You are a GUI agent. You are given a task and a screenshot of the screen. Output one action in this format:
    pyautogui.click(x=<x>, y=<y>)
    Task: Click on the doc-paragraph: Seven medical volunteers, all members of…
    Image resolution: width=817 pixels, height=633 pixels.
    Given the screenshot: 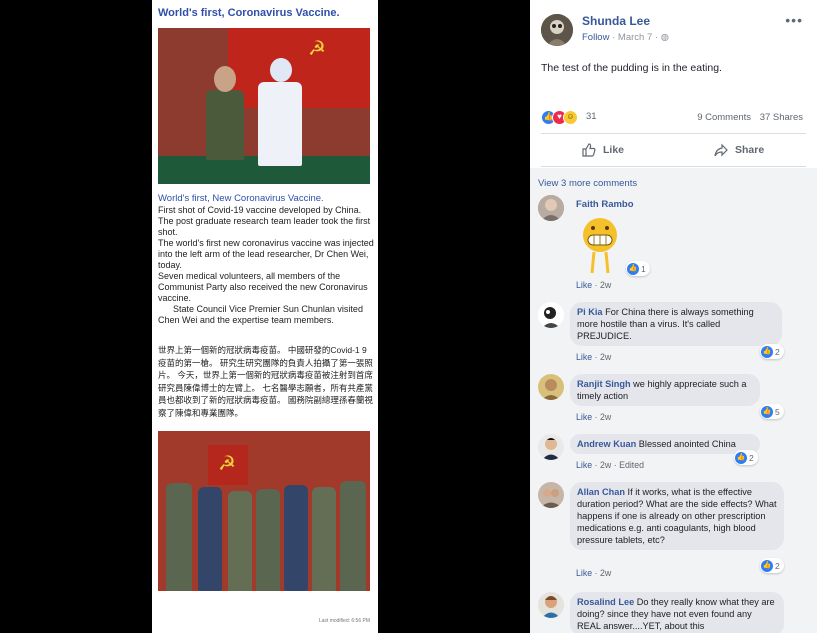 What is the action you would take?
    pyautogui.click(x=263, y=287)
    